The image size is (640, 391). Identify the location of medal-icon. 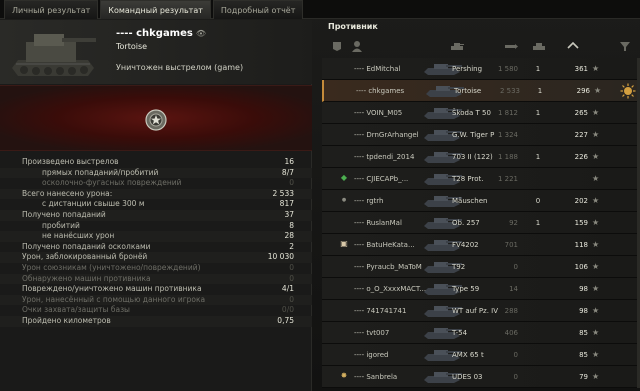
(156, 120).